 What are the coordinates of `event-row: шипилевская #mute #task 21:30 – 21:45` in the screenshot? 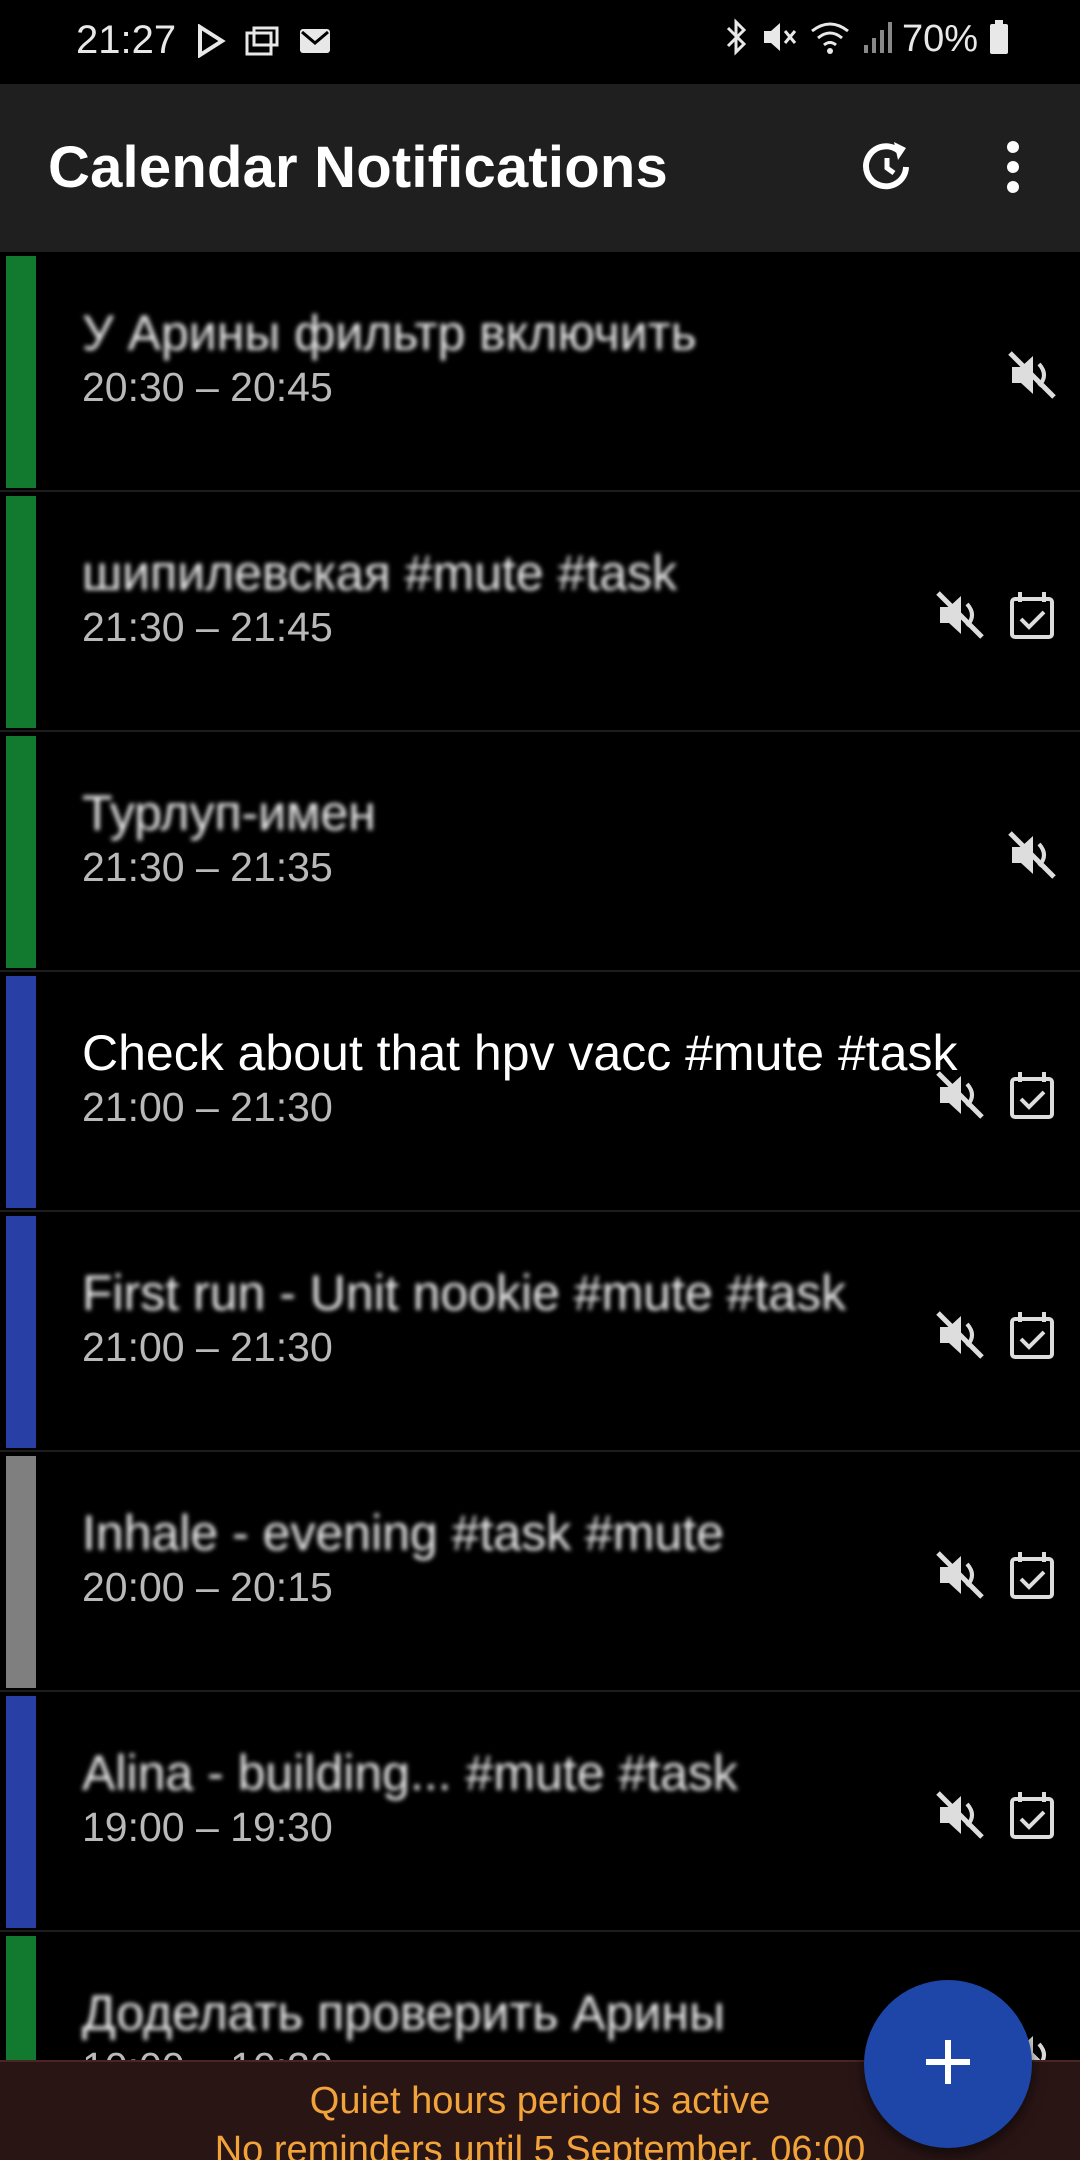 It's located at (540, 612).